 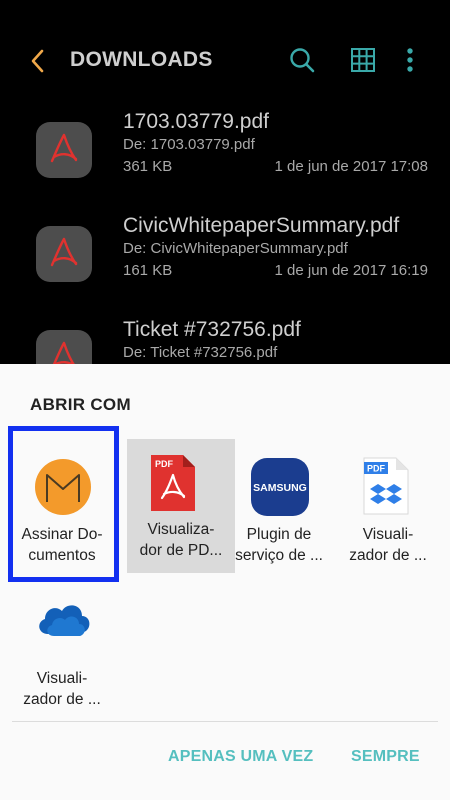 I want to click on selection-highlight, so click(x=63, y=504).